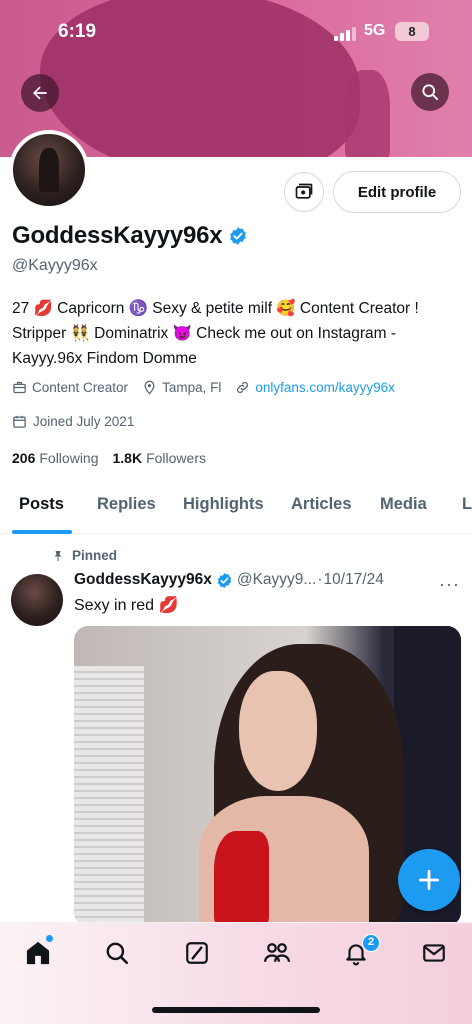 This screenshot has height=1024, width=472. I want to click on plus-icon, so click(429, 880).